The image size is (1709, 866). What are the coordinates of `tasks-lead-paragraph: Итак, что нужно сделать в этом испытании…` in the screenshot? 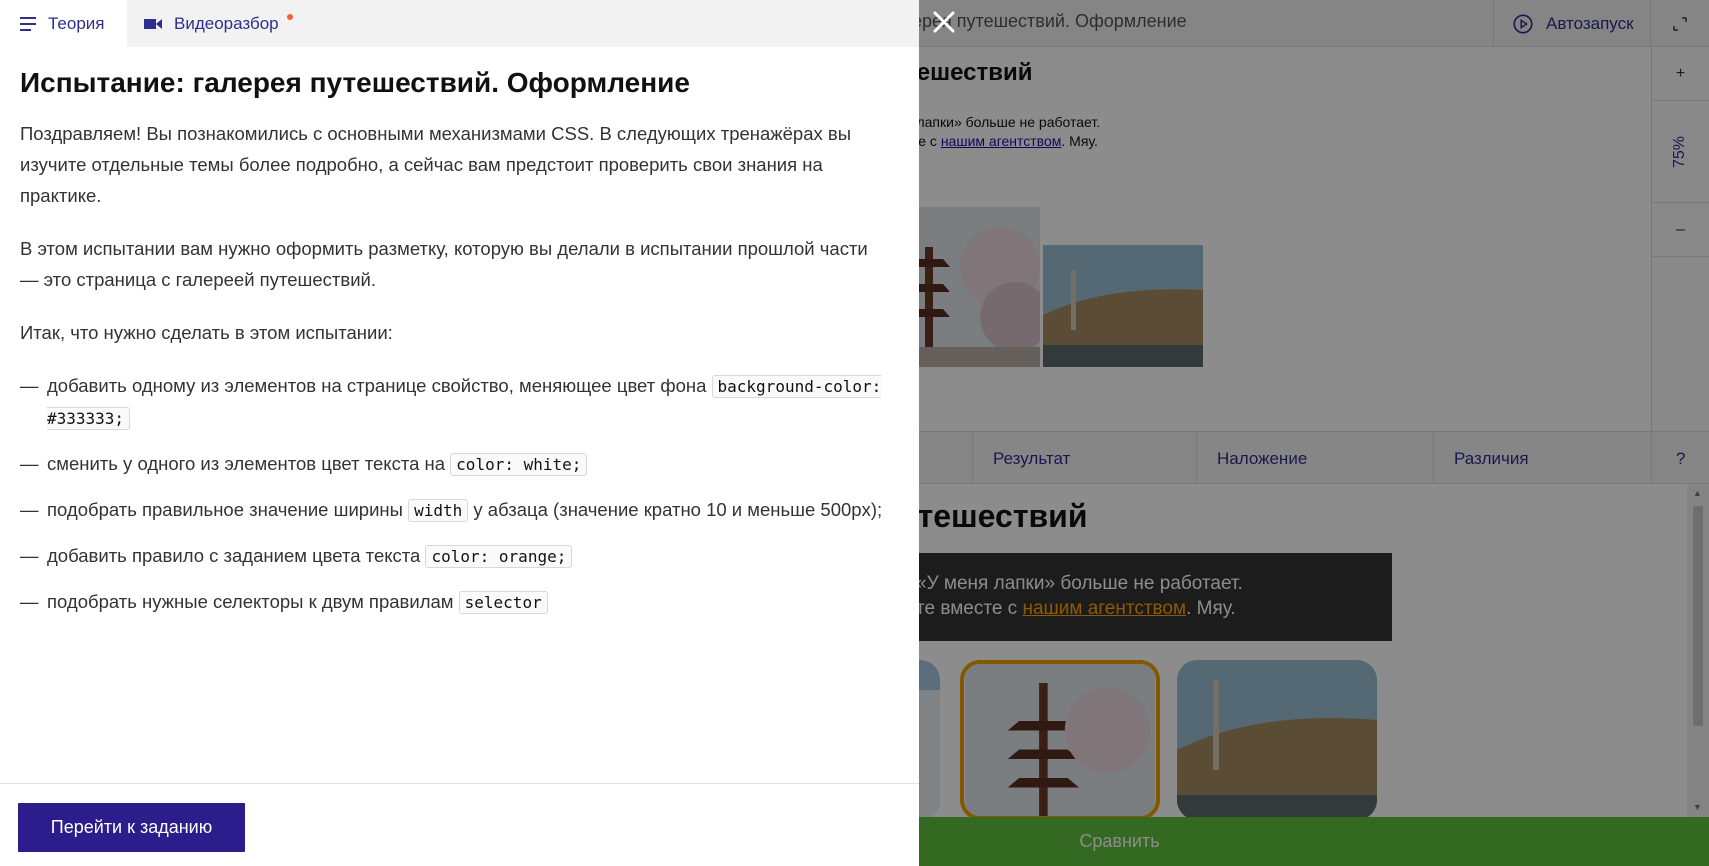 It's located at (206, 332).